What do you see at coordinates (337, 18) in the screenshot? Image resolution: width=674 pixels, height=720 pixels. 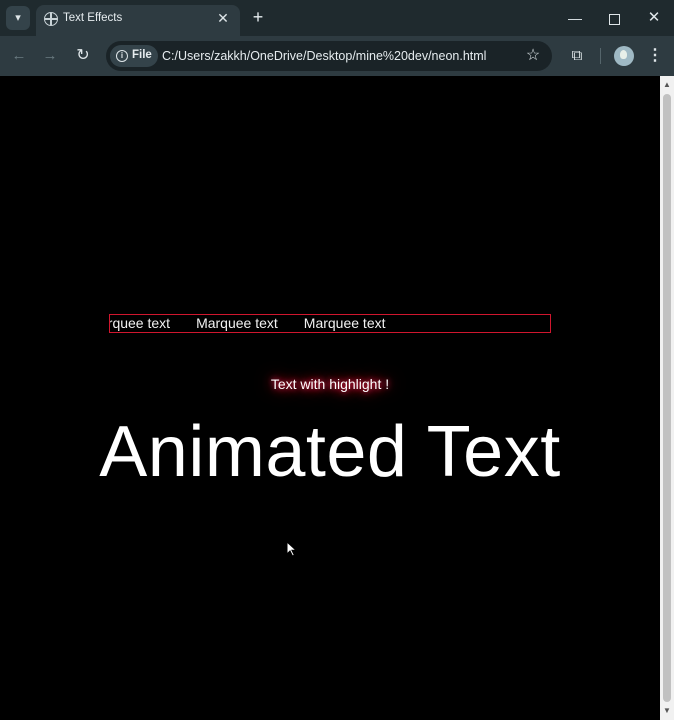 I see `tab-strip: ▾ Text Effects ✕ + — ✕` at bounding box center [337, 18].